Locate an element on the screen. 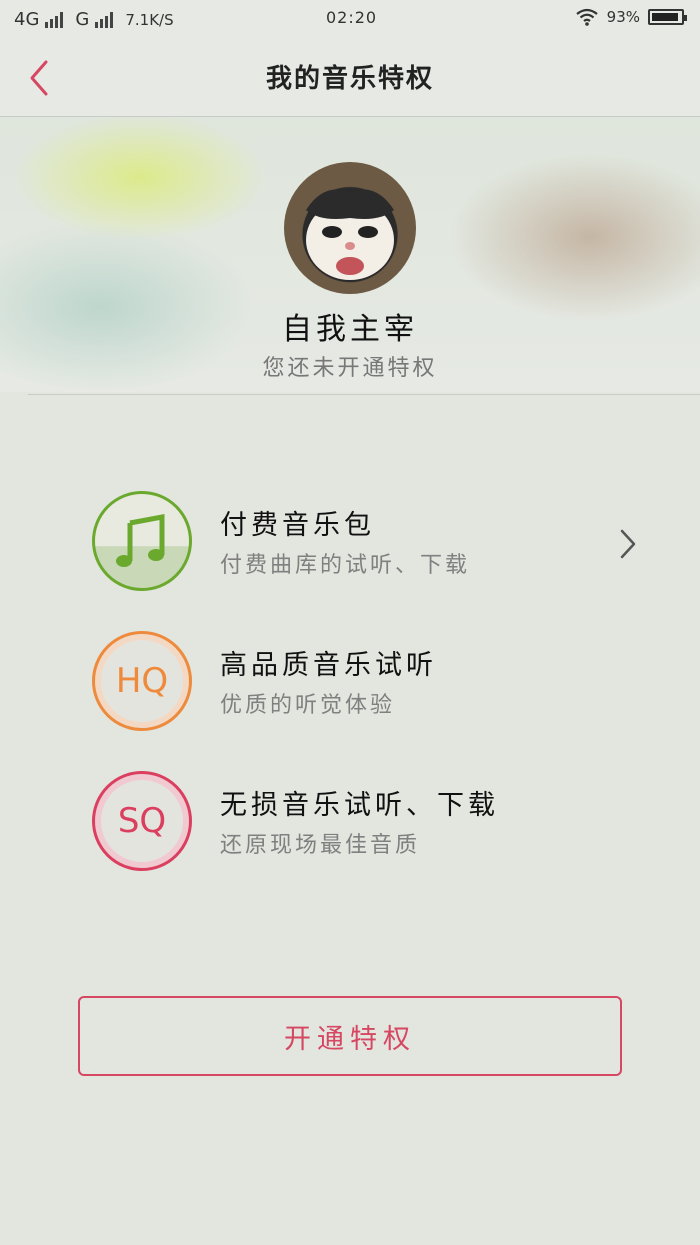  privilege-status: 您还未开通特权 is located at coordinates (350, 368).